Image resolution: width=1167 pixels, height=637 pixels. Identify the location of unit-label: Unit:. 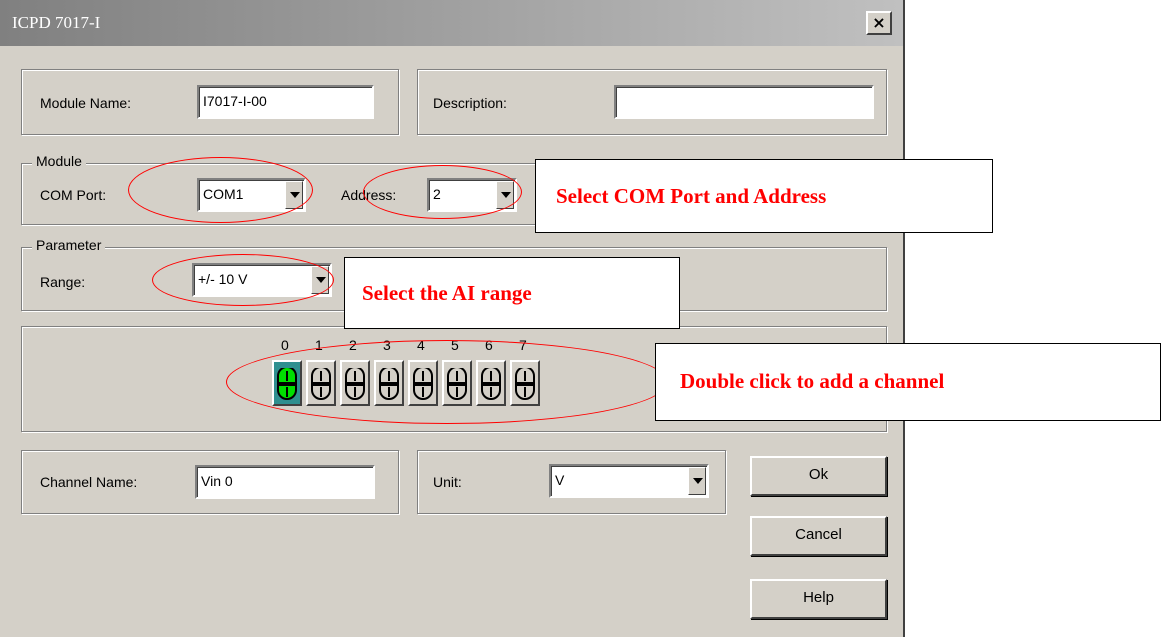
(447, 482).